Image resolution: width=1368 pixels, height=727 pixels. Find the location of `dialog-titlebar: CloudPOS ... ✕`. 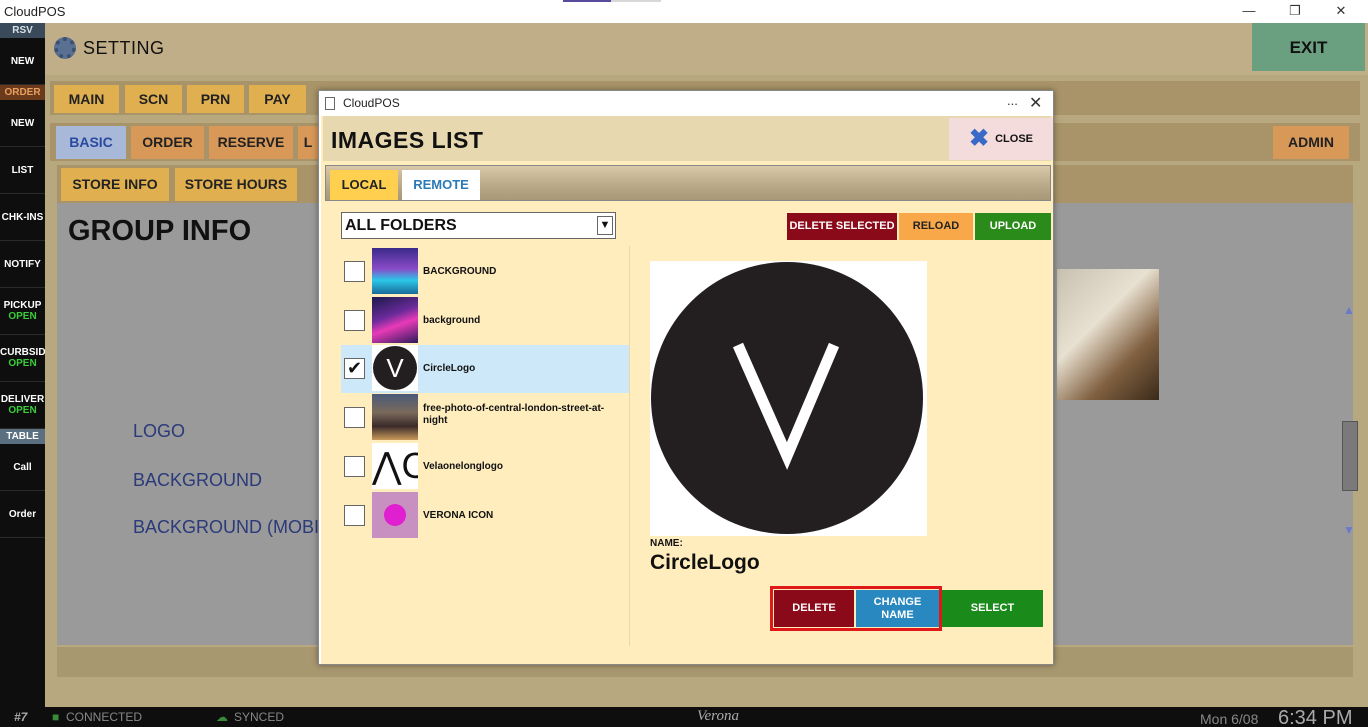

dialog-titlebar: CloudPOS ... ✕ is located at coordinates (686, 103).